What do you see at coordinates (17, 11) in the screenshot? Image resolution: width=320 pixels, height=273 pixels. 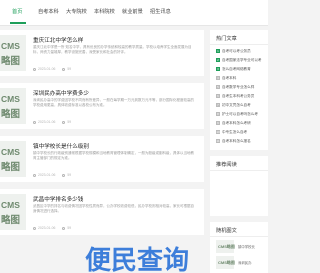 I see `nav-item-home: 首页` at bounding box center [17, 11].